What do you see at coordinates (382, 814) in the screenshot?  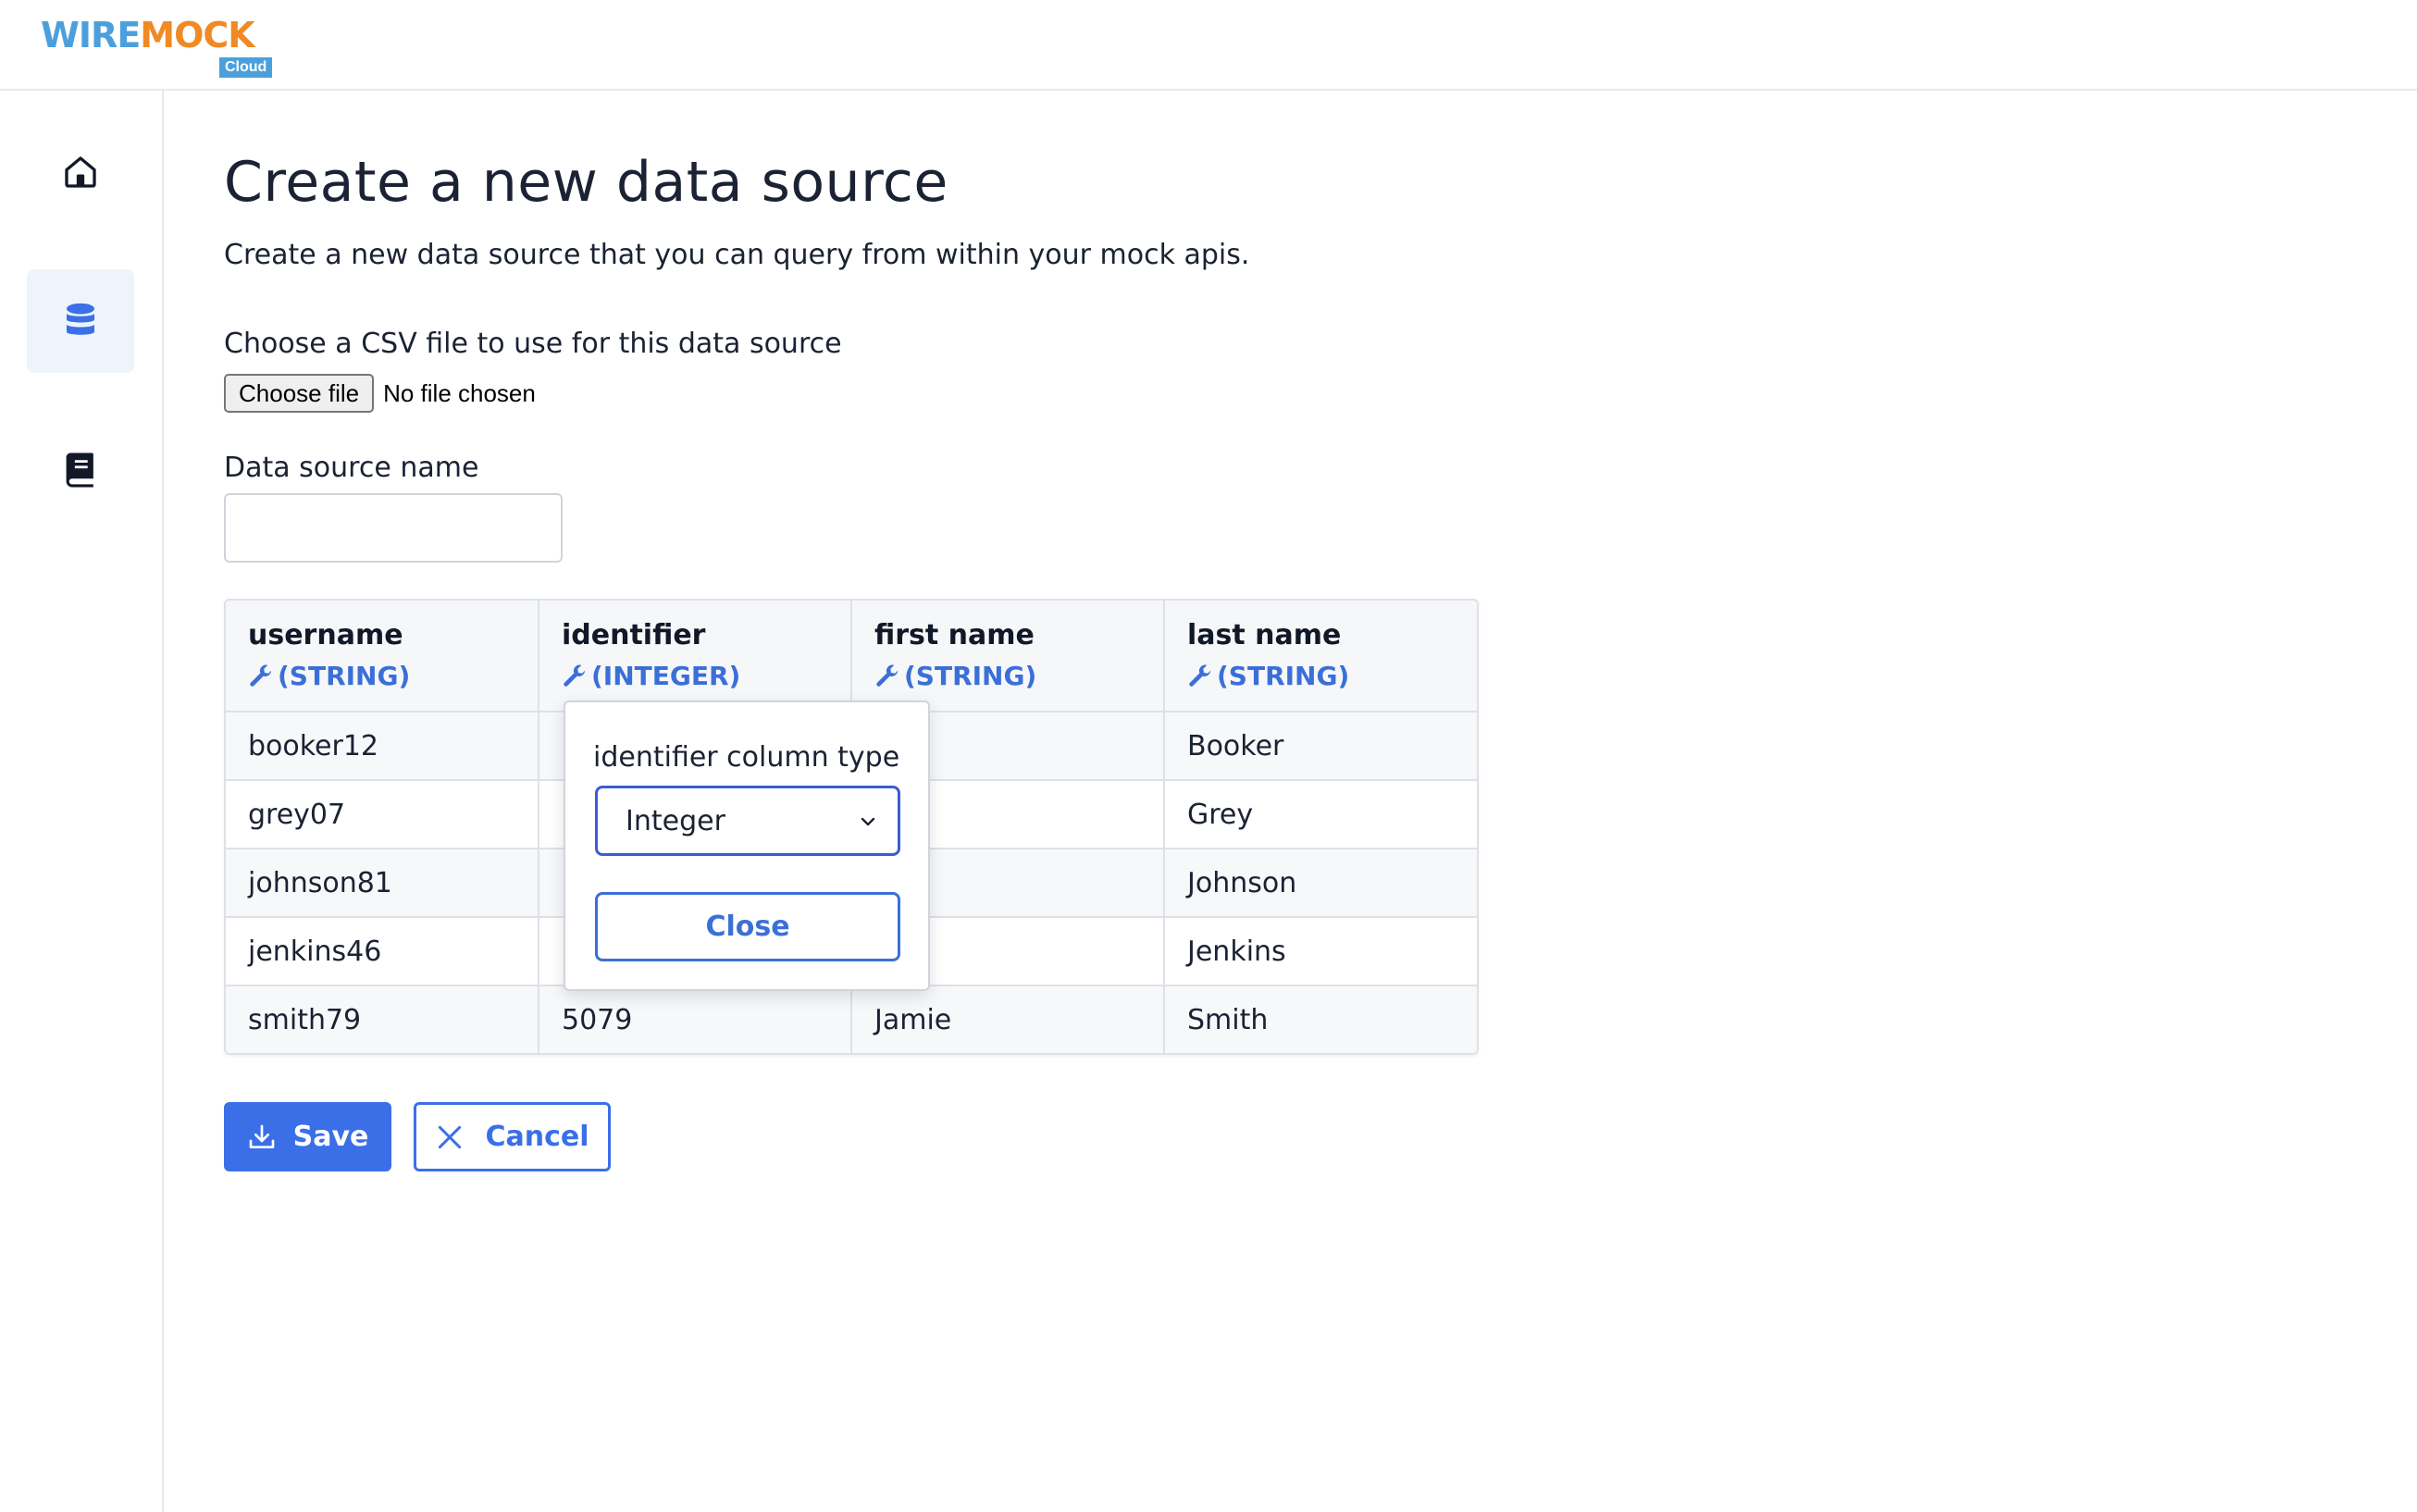 I see `table-cell: grey07` at bounding box center [382, 814].